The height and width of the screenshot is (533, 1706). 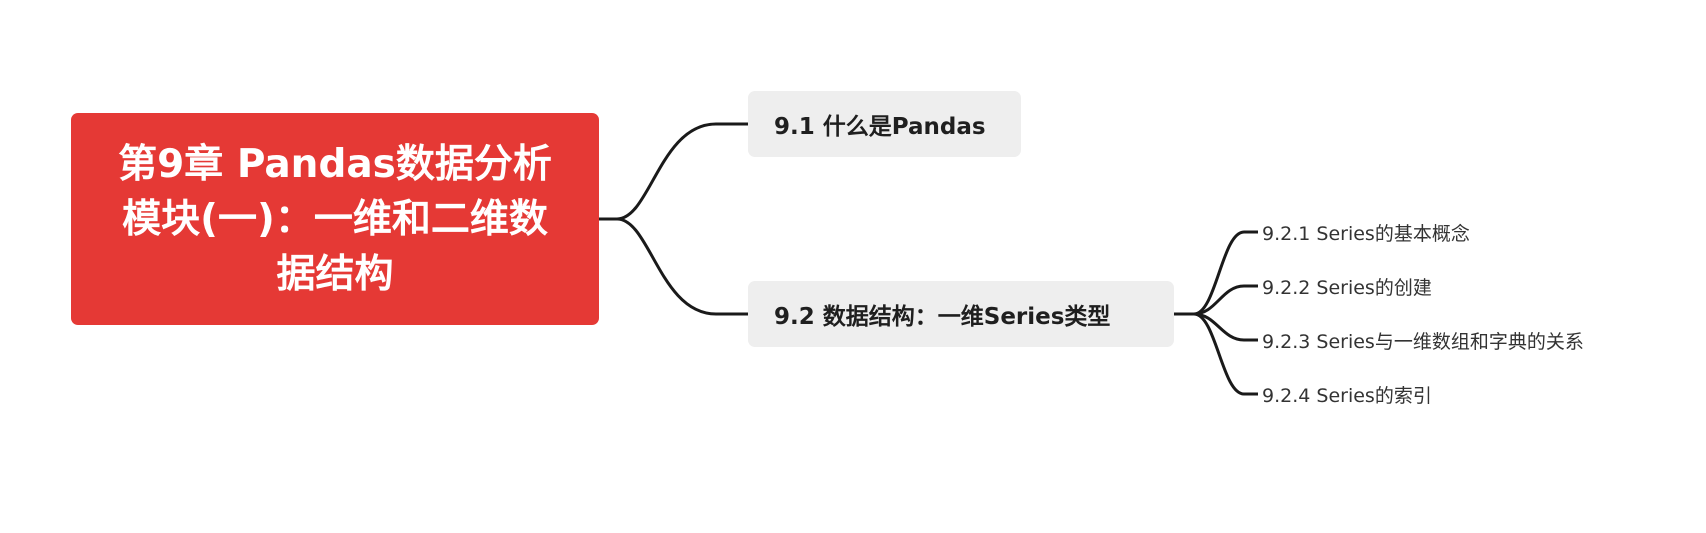 I want to click on subtopic-label-9-2-4: 9.2.4 Series的索引, so click(x=1347, y=395).